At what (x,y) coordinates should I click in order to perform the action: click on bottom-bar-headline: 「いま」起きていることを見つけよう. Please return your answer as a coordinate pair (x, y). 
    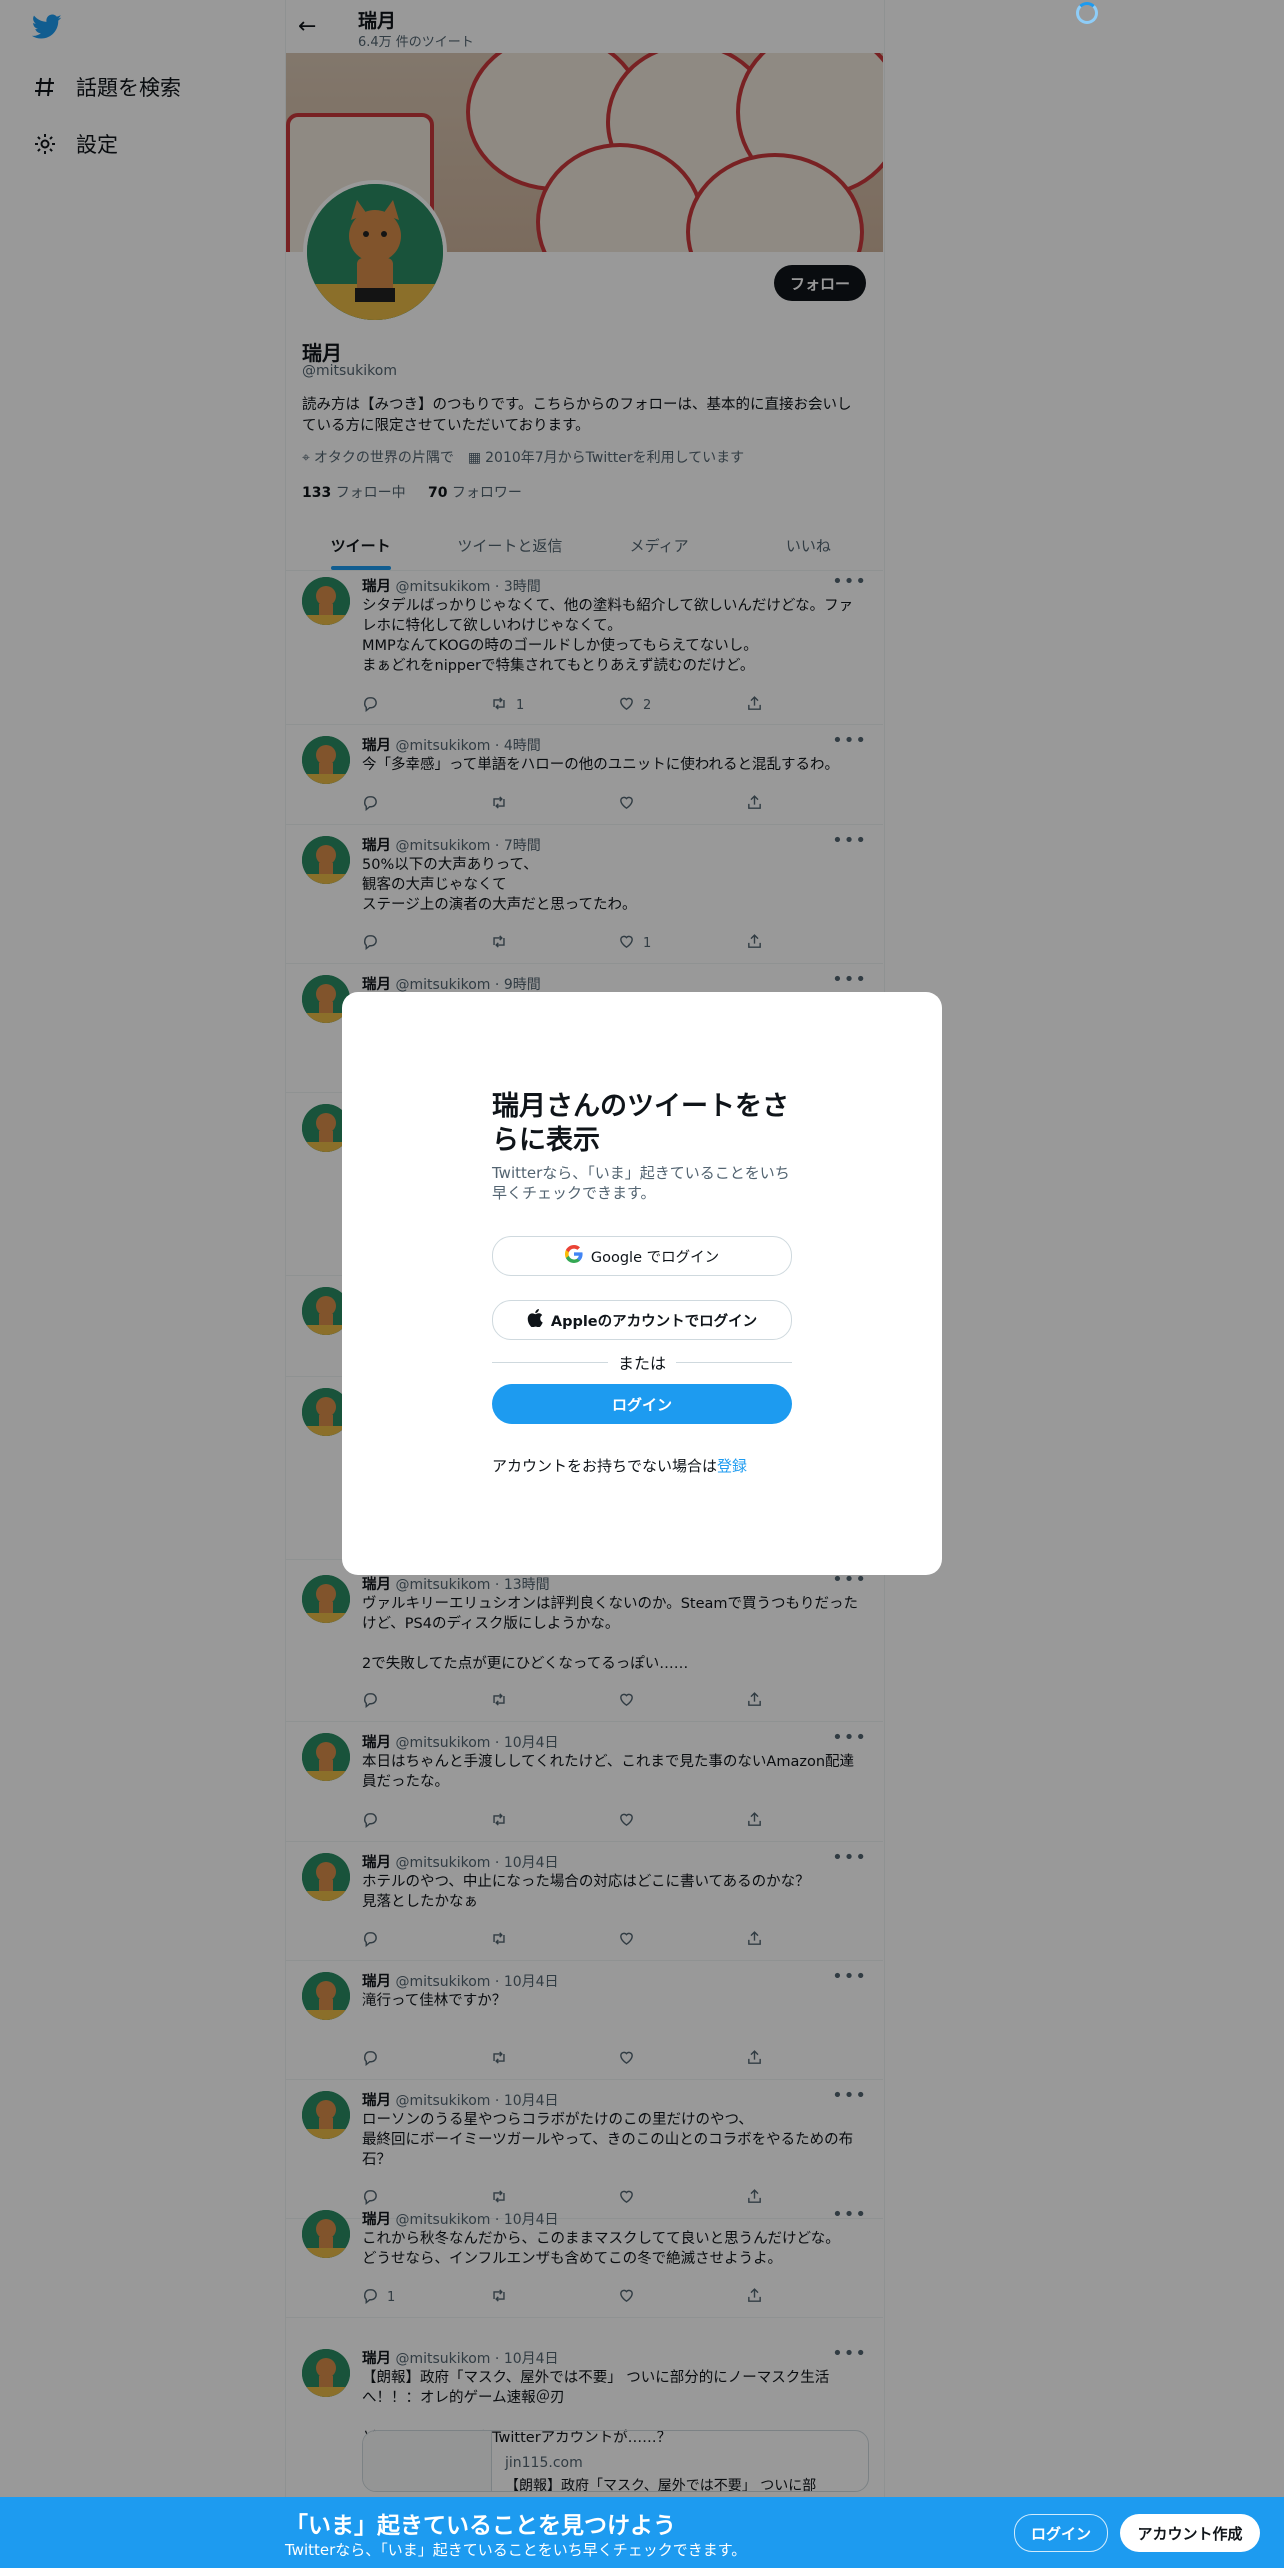
    Looking at the image, I should click on (480, 2526).